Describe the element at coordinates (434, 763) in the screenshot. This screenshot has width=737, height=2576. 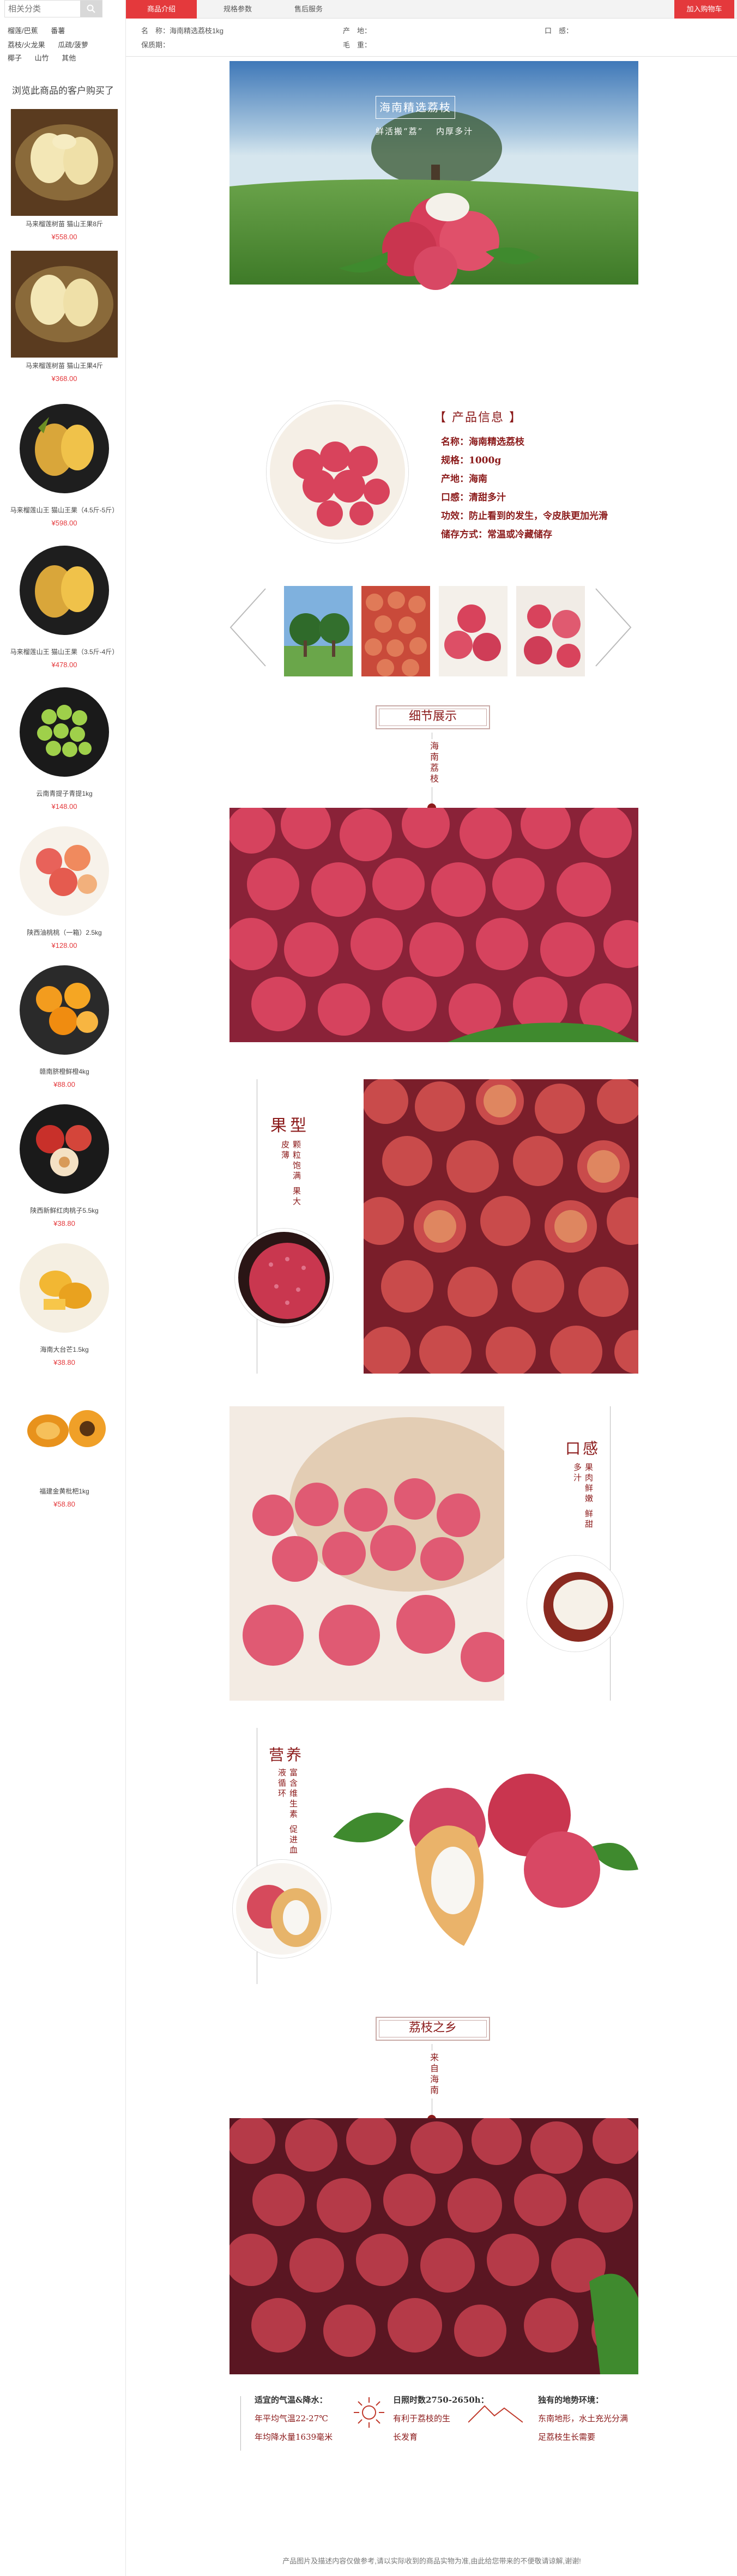
I see `detail-vertical-text: 海南荔枝` at that location.